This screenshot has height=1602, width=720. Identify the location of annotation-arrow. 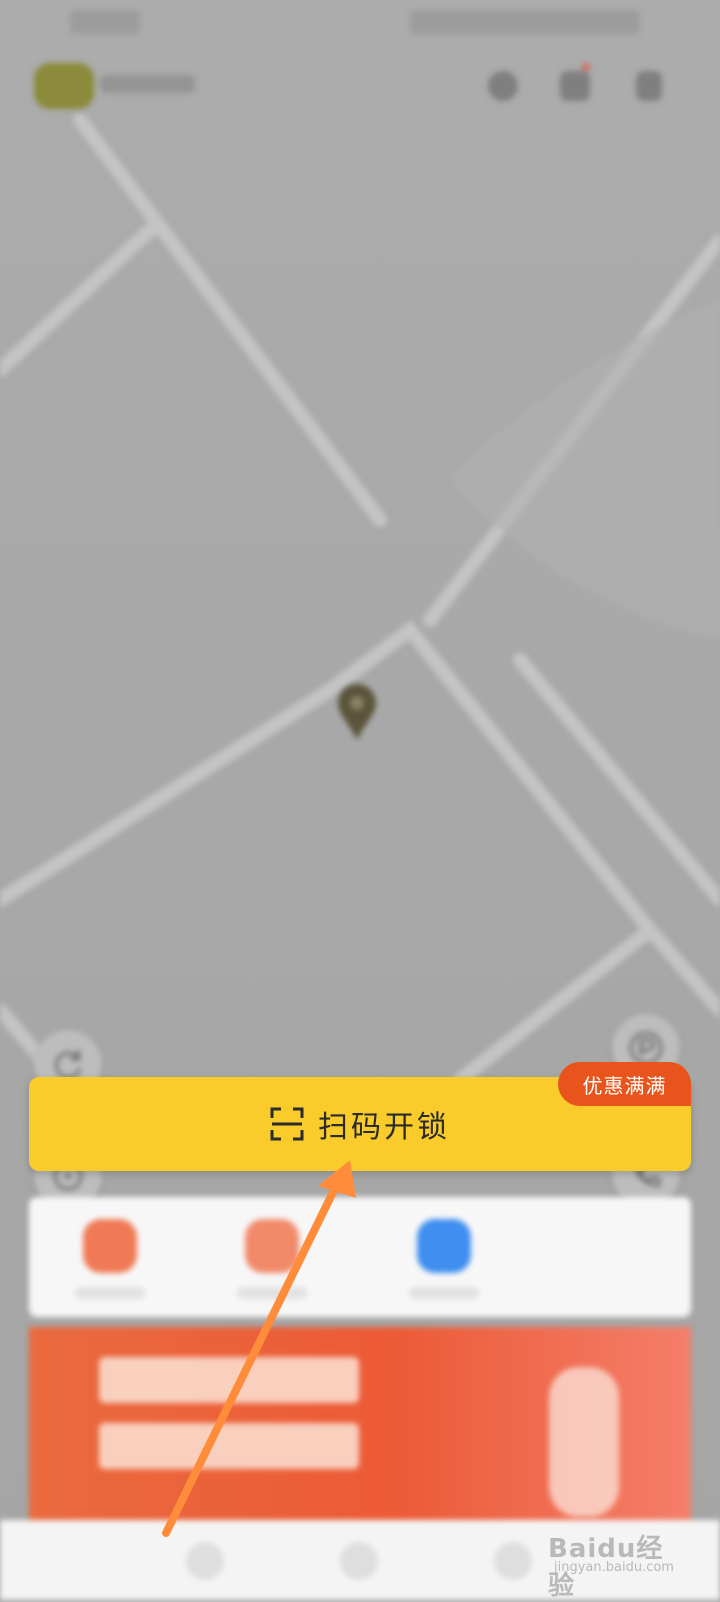
(259, 1348).